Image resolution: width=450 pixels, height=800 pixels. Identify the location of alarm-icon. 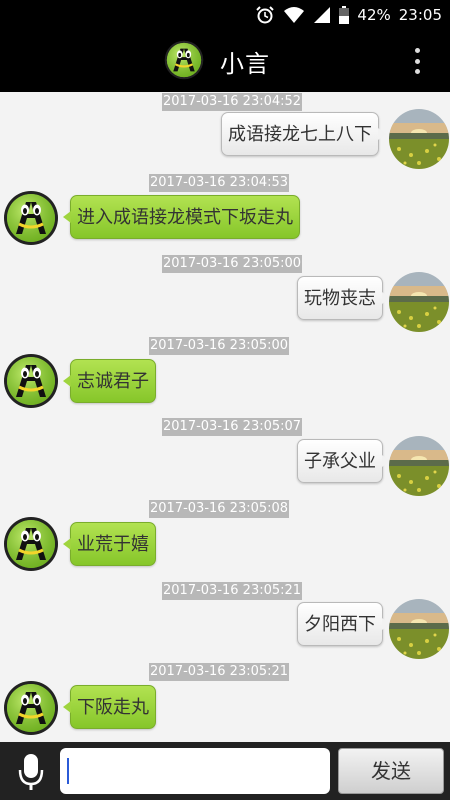
(265, 15).